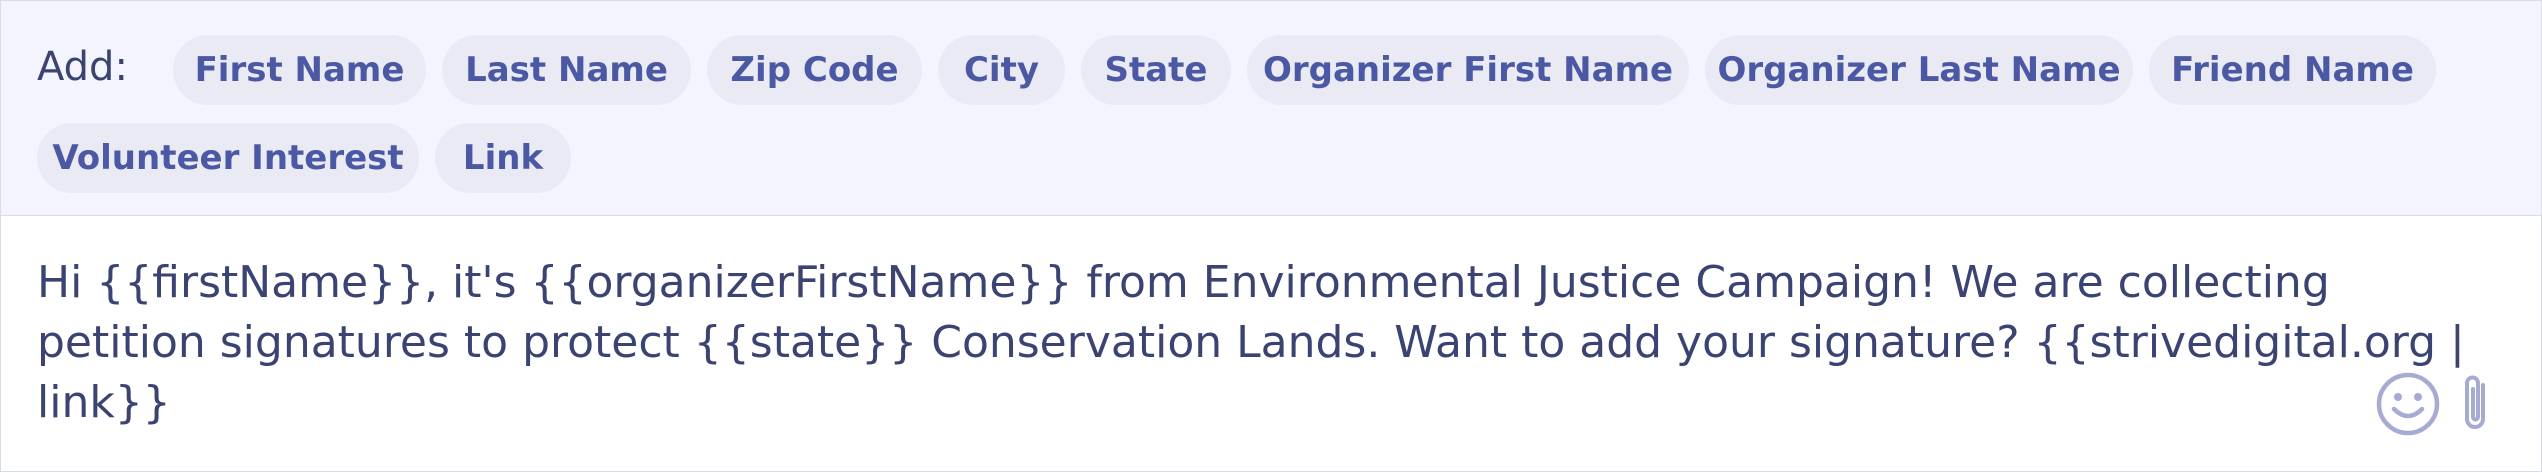  I want to click on paperclip-icon, so click(2476, 404).